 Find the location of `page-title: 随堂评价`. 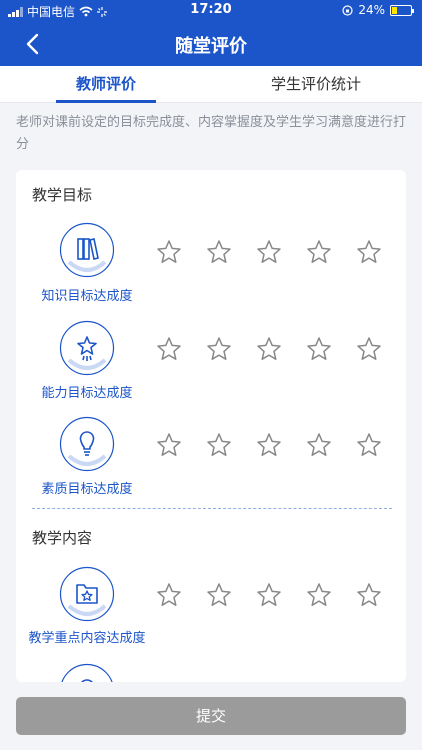

page-title: 随堂评价 is located at coordinates (211, 46).